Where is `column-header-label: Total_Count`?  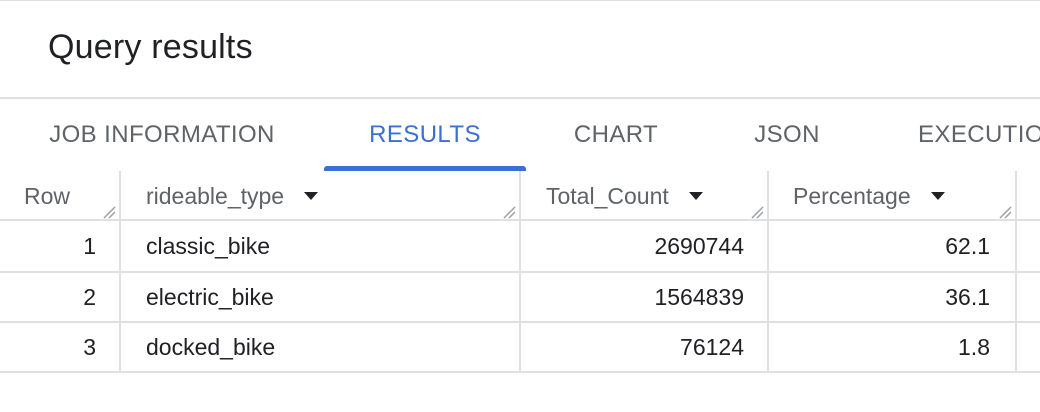 column-header-label: Total_Count is located at coordinates (607, 195).